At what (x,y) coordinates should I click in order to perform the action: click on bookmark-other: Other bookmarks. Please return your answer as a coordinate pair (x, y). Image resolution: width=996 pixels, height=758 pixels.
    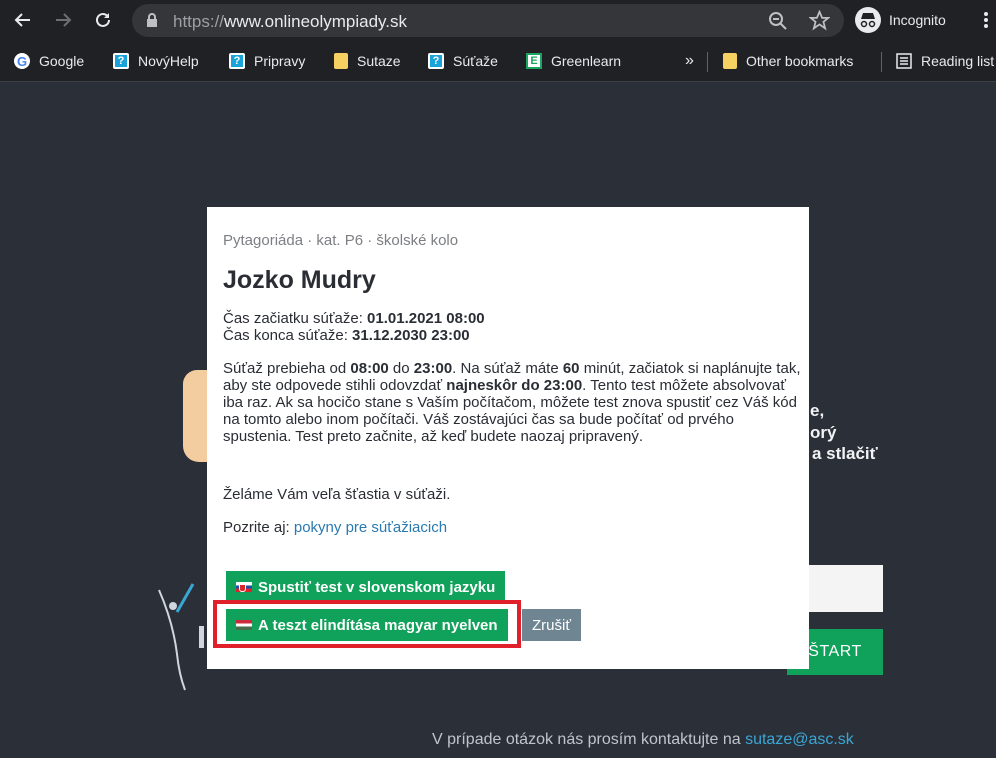
    Looking at the image, I should click on (788, 61).